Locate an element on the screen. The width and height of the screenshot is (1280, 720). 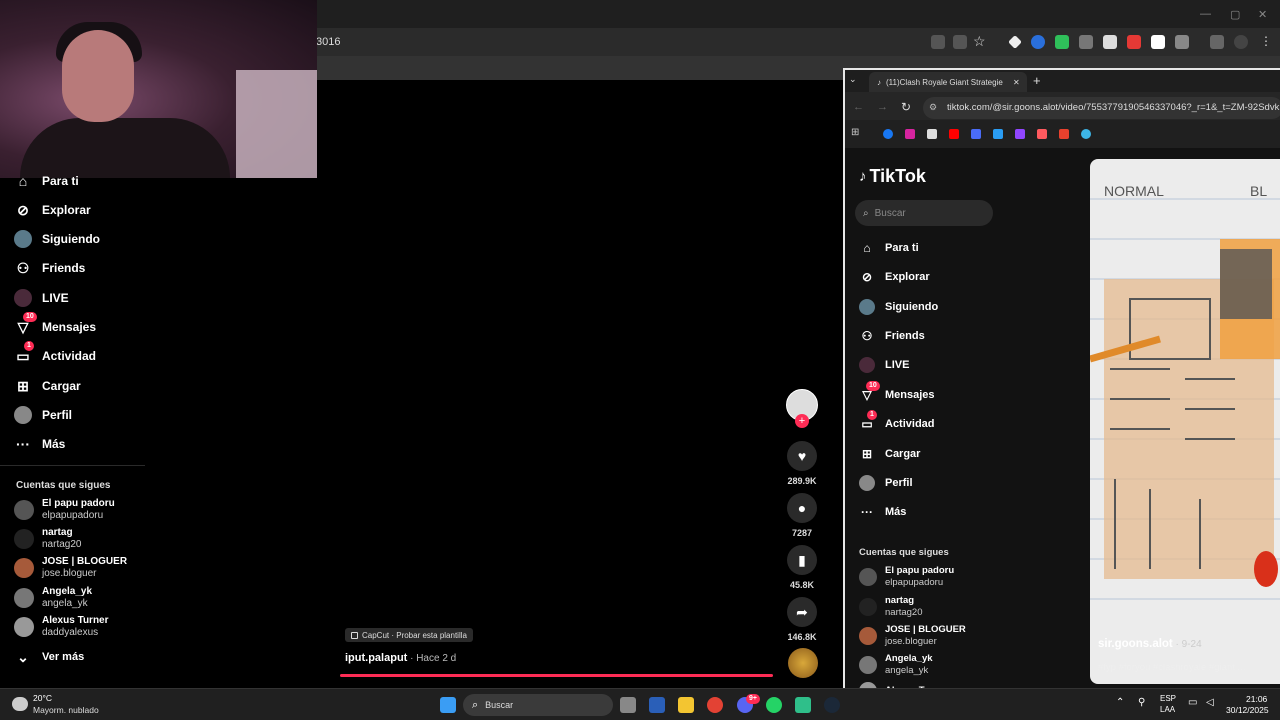
reading-list-icon is located at coordinates (1217, 42).